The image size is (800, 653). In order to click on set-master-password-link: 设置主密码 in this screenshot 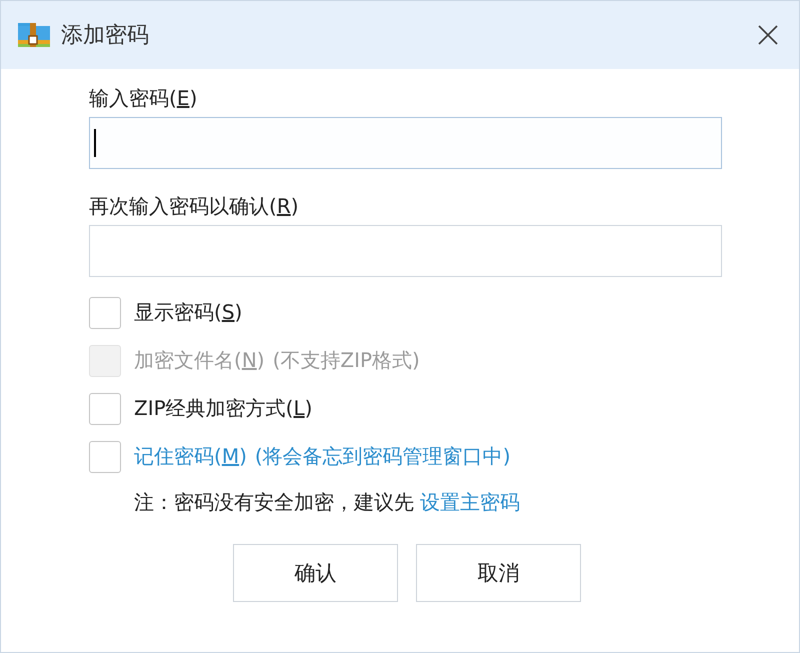, I will do `click(470, 502)`.